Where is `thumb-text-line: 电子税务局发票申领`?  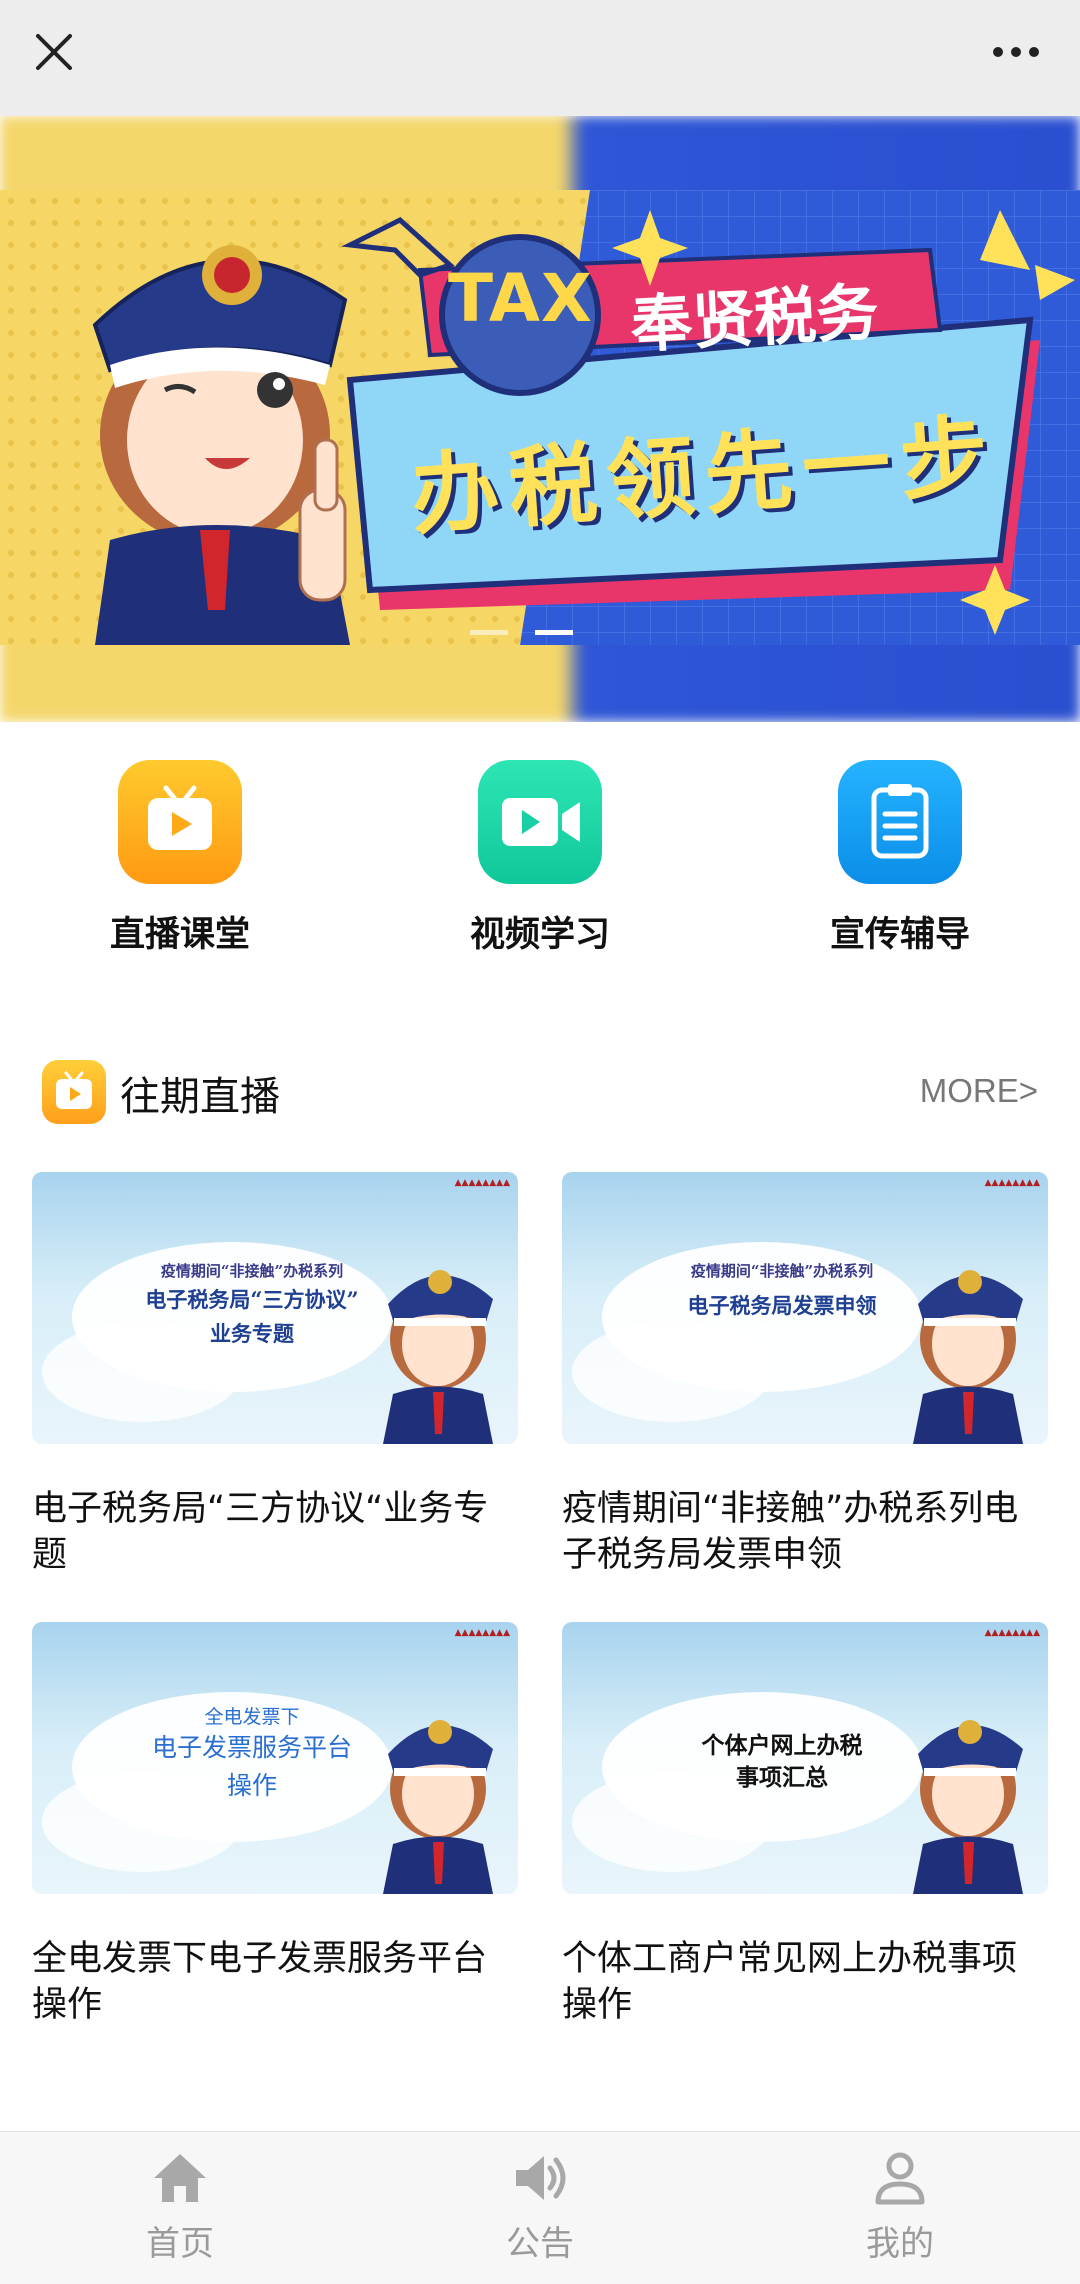 thumb-text-line: 电子税务局发票申领 is located at coordinates (782, 1305).